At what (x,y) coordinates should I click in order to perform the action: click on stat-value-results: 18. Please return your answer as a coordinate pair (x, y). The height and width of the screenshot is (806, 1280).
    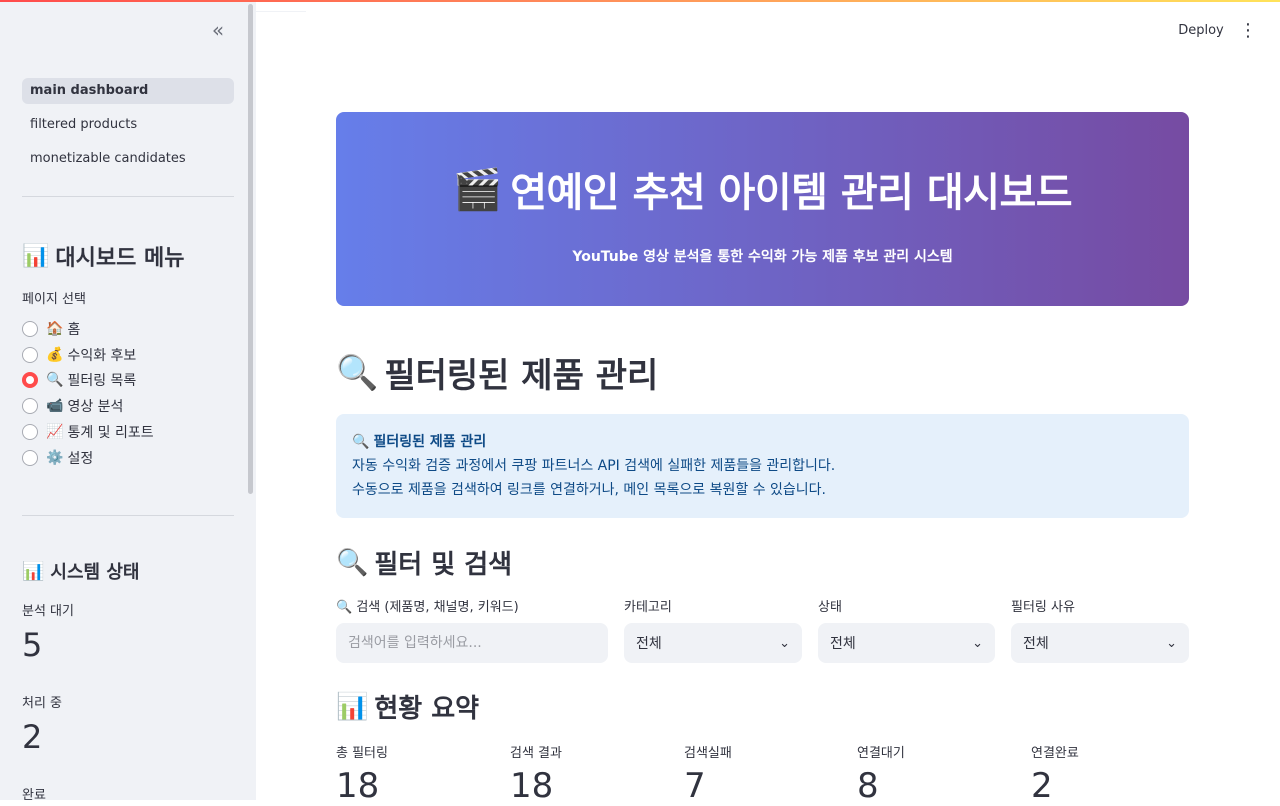
    Looking at the image, I should click on (532, 786).